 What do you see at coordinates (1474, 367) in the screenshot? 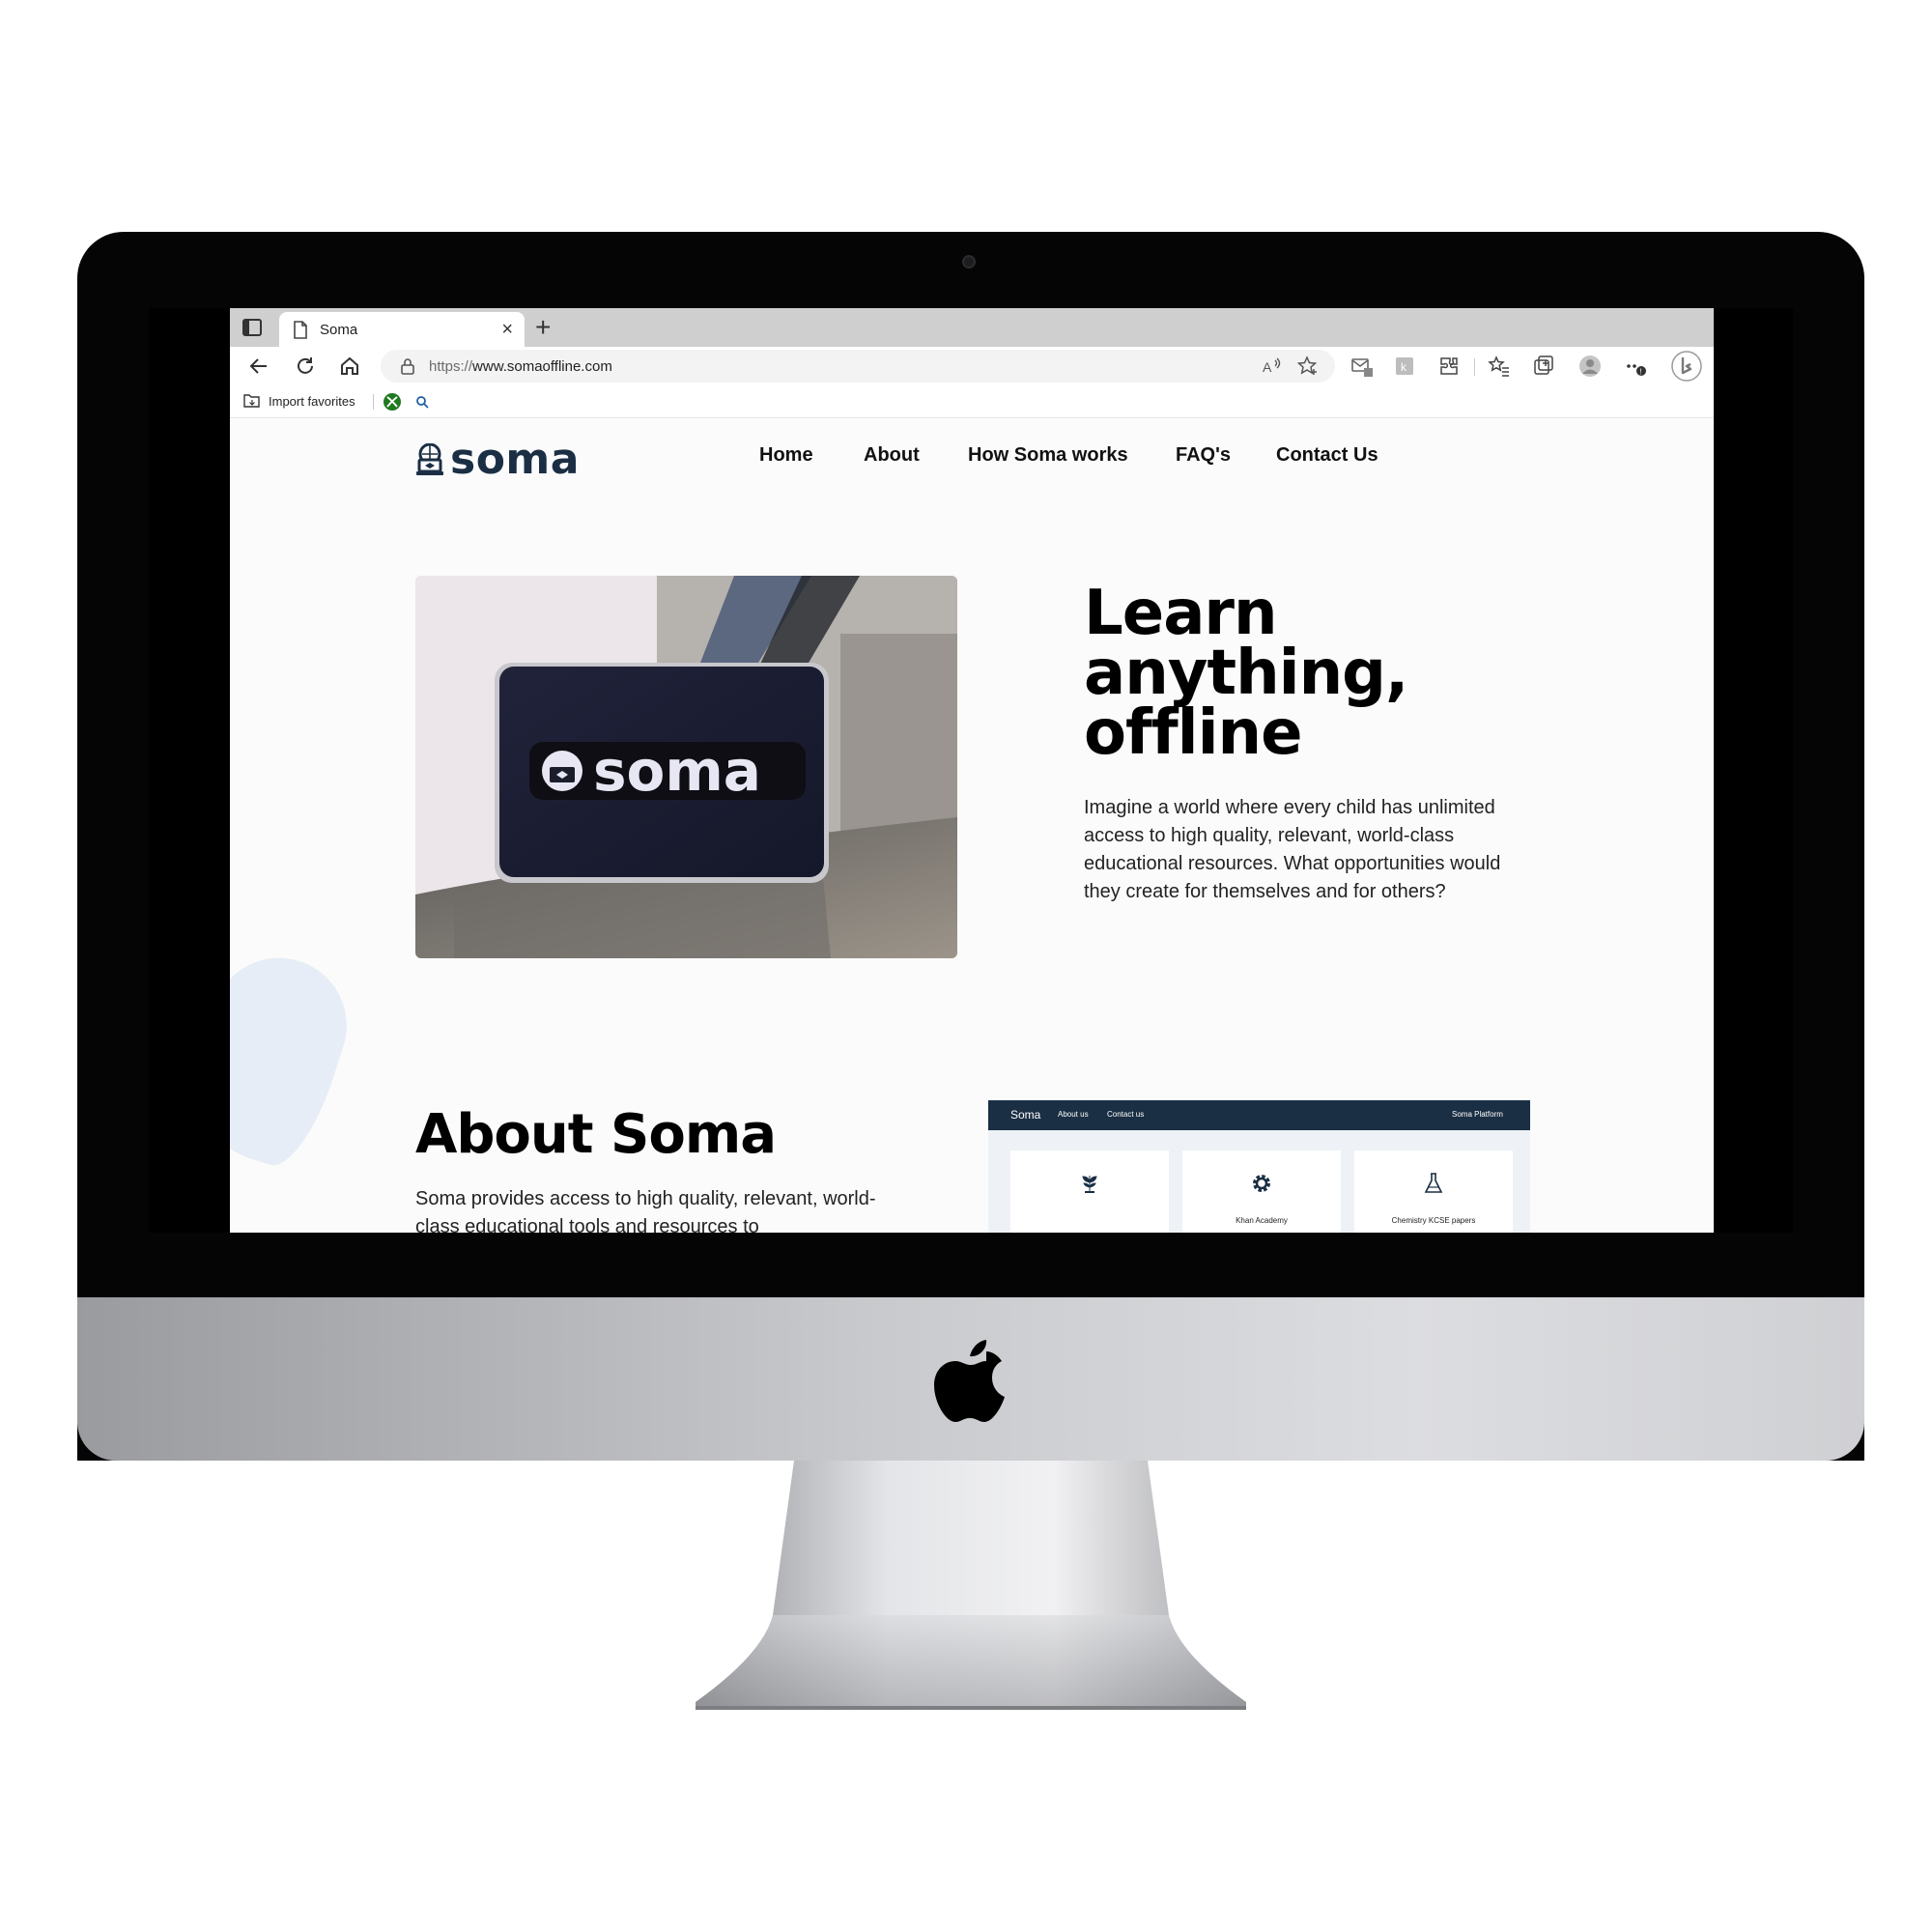
I see `toolbar-separator` at bounding box center [1474, 367].